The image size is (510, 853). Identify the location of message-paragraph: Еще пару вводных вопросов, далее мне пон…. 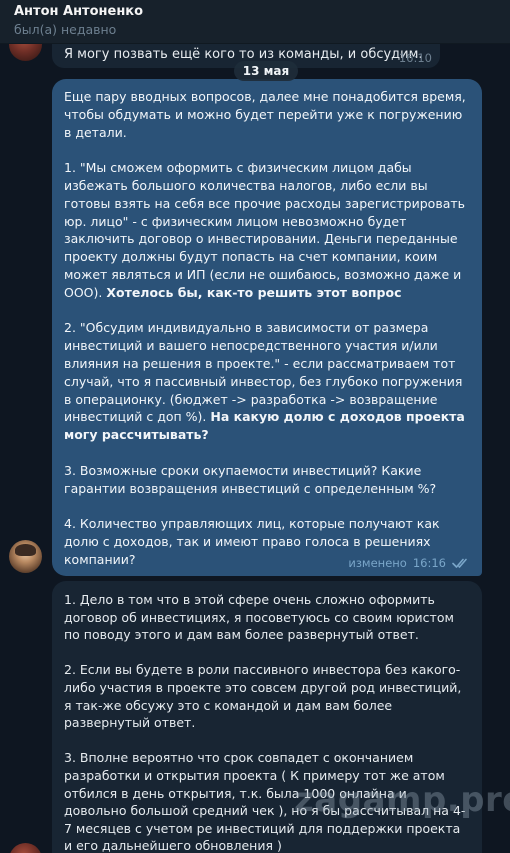
(265, 114).